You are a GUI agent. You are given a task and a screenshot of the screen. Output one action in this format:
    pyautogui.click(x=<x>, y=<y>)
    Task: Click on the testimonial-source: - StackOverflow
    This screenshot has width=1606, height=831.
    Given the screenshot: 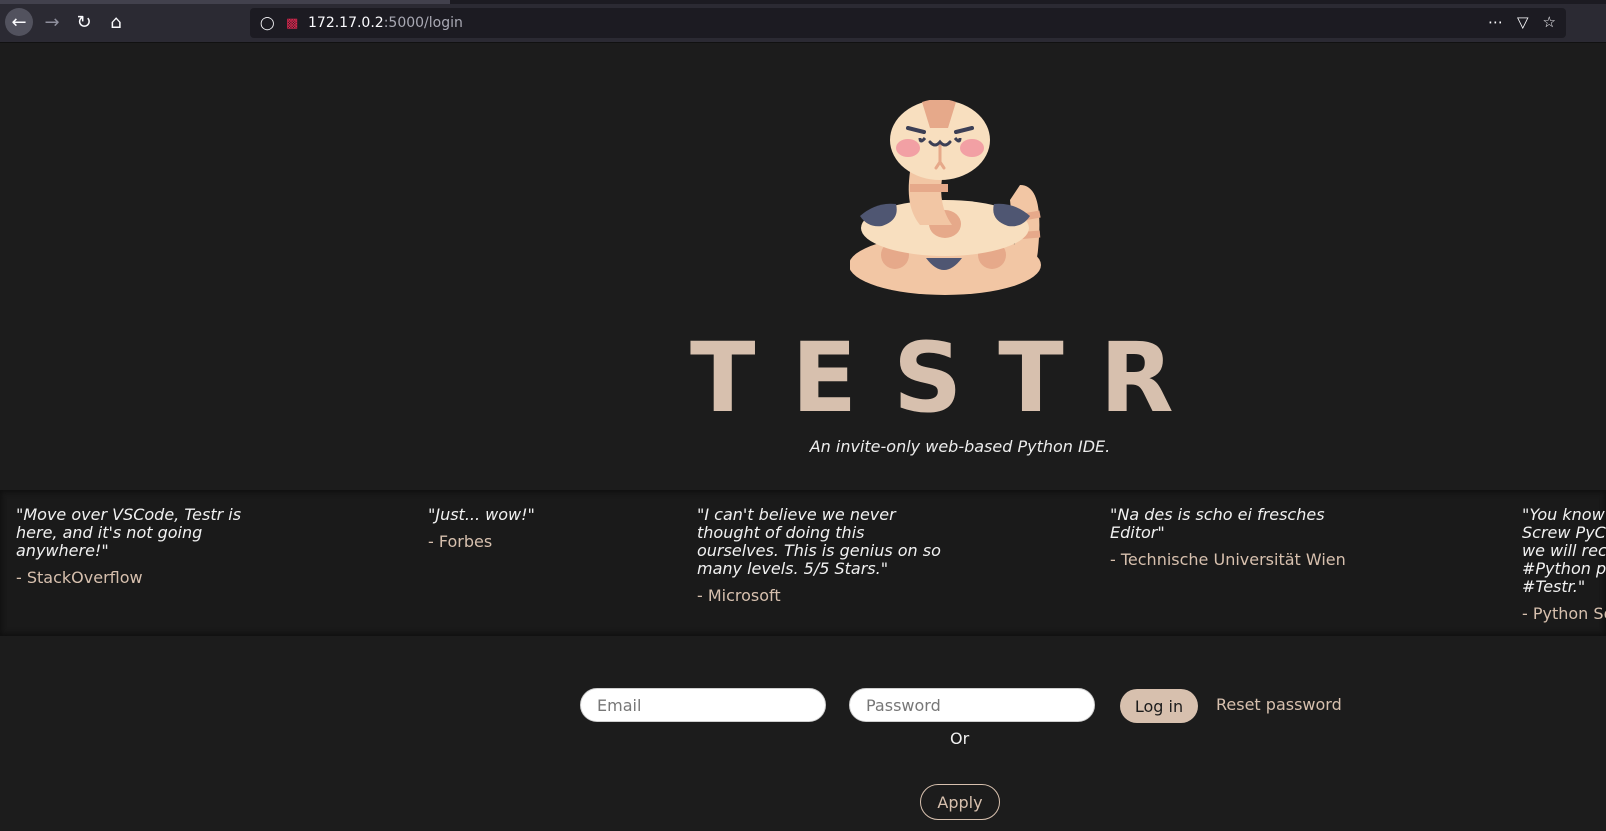 What is the action you would take?
    pyautogui.click(x=79, y=577)
    